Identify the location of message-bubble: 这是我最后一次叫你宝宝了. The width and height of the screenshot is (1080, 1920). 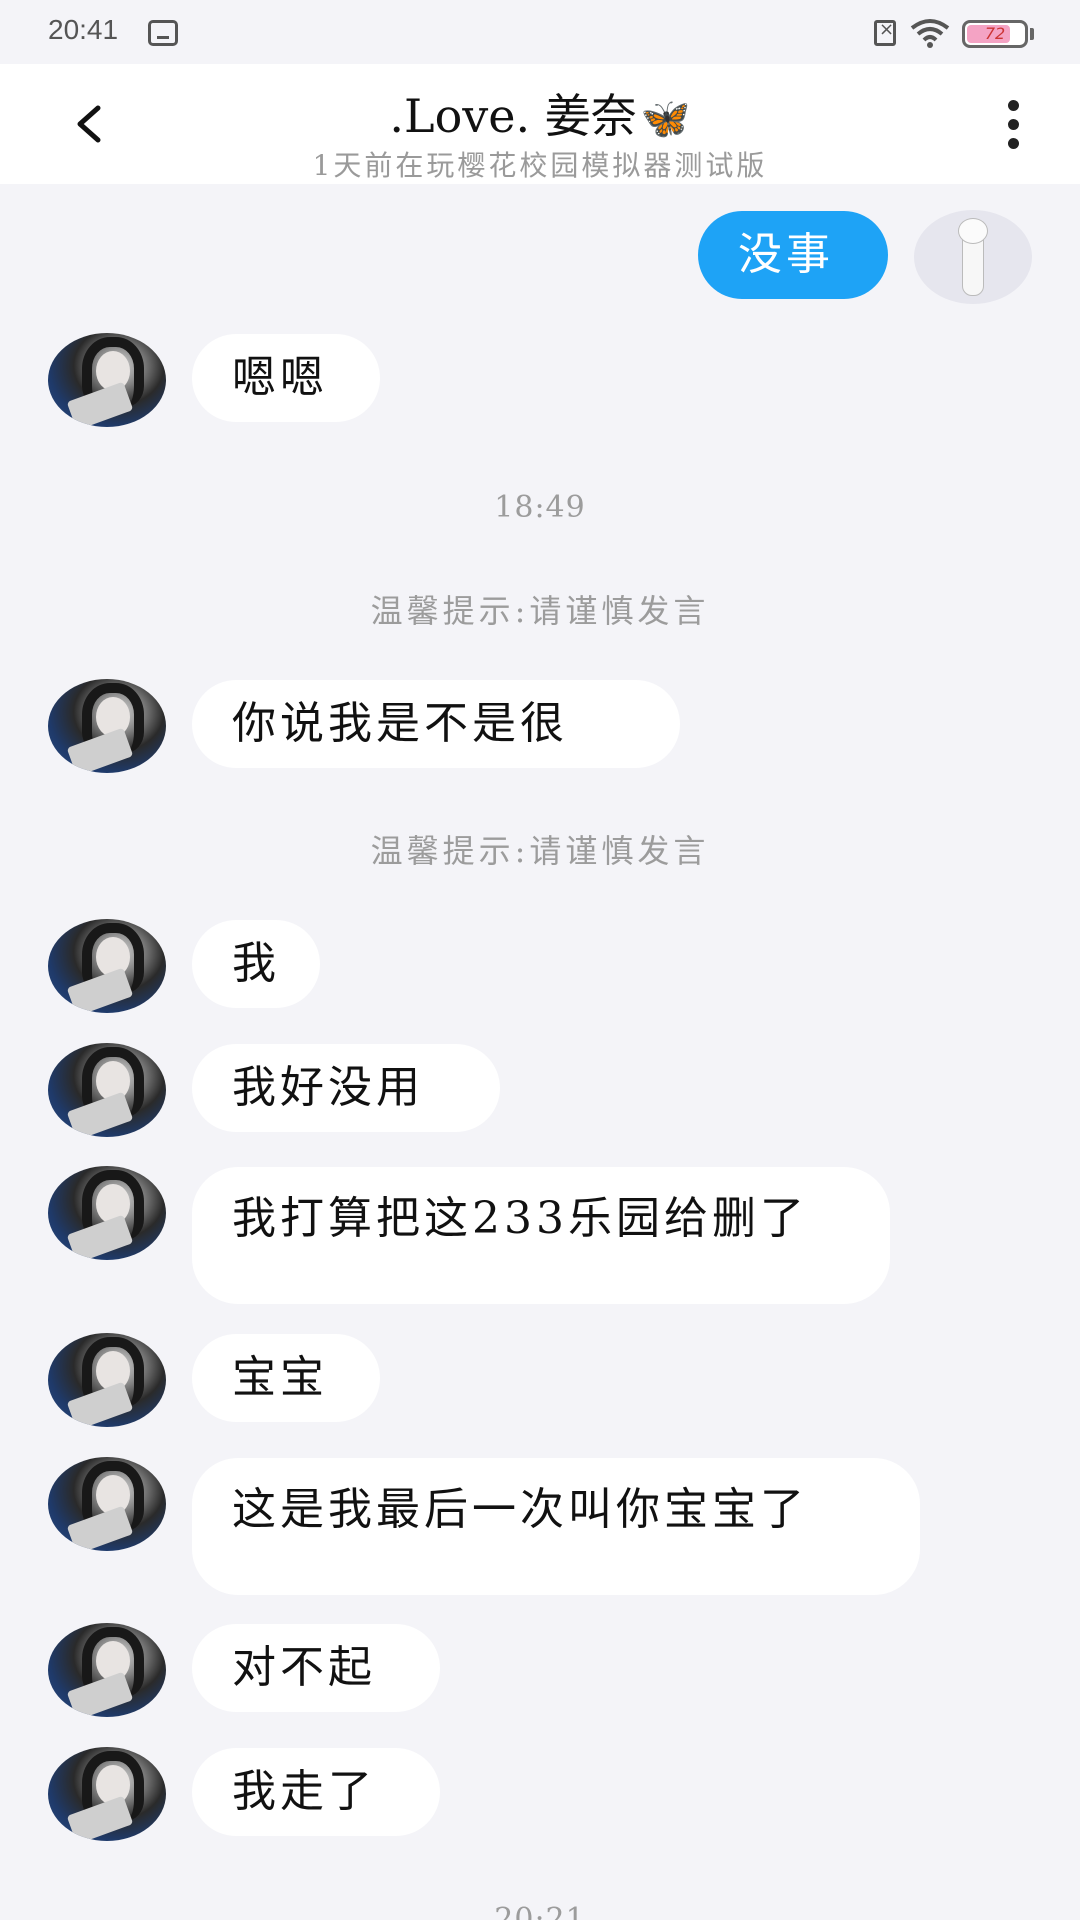
(556, 1526).